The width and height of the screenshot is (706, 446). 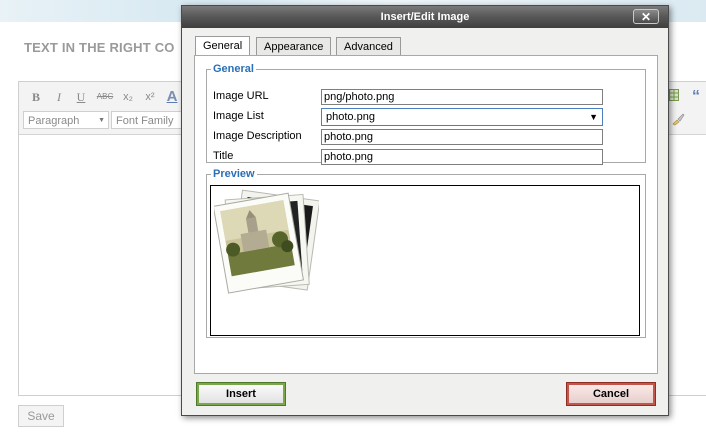 I want to click on font-family-select: Font Family, so click(x=146, y=120).